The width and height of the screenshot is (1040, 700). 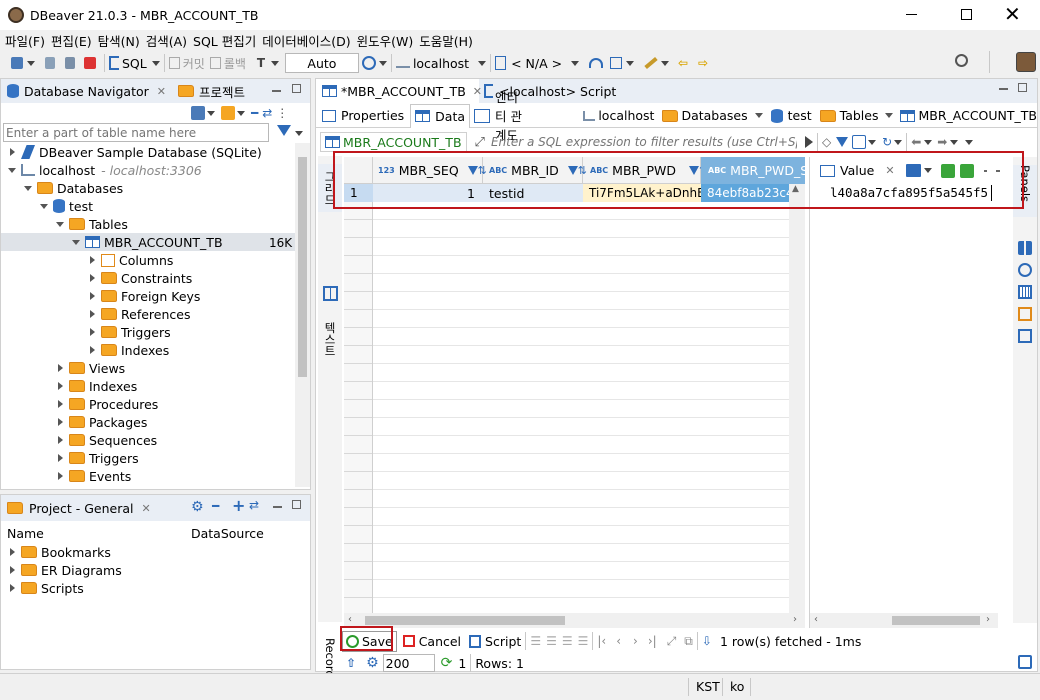 I want to click on tree-item-columns: Columns, so click(x=130, y=260).